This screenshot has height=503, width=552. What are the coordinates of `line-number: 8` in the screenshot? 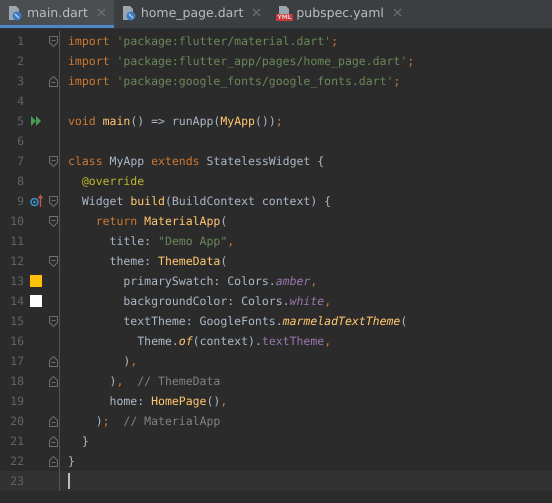 It's located at (20, 181).